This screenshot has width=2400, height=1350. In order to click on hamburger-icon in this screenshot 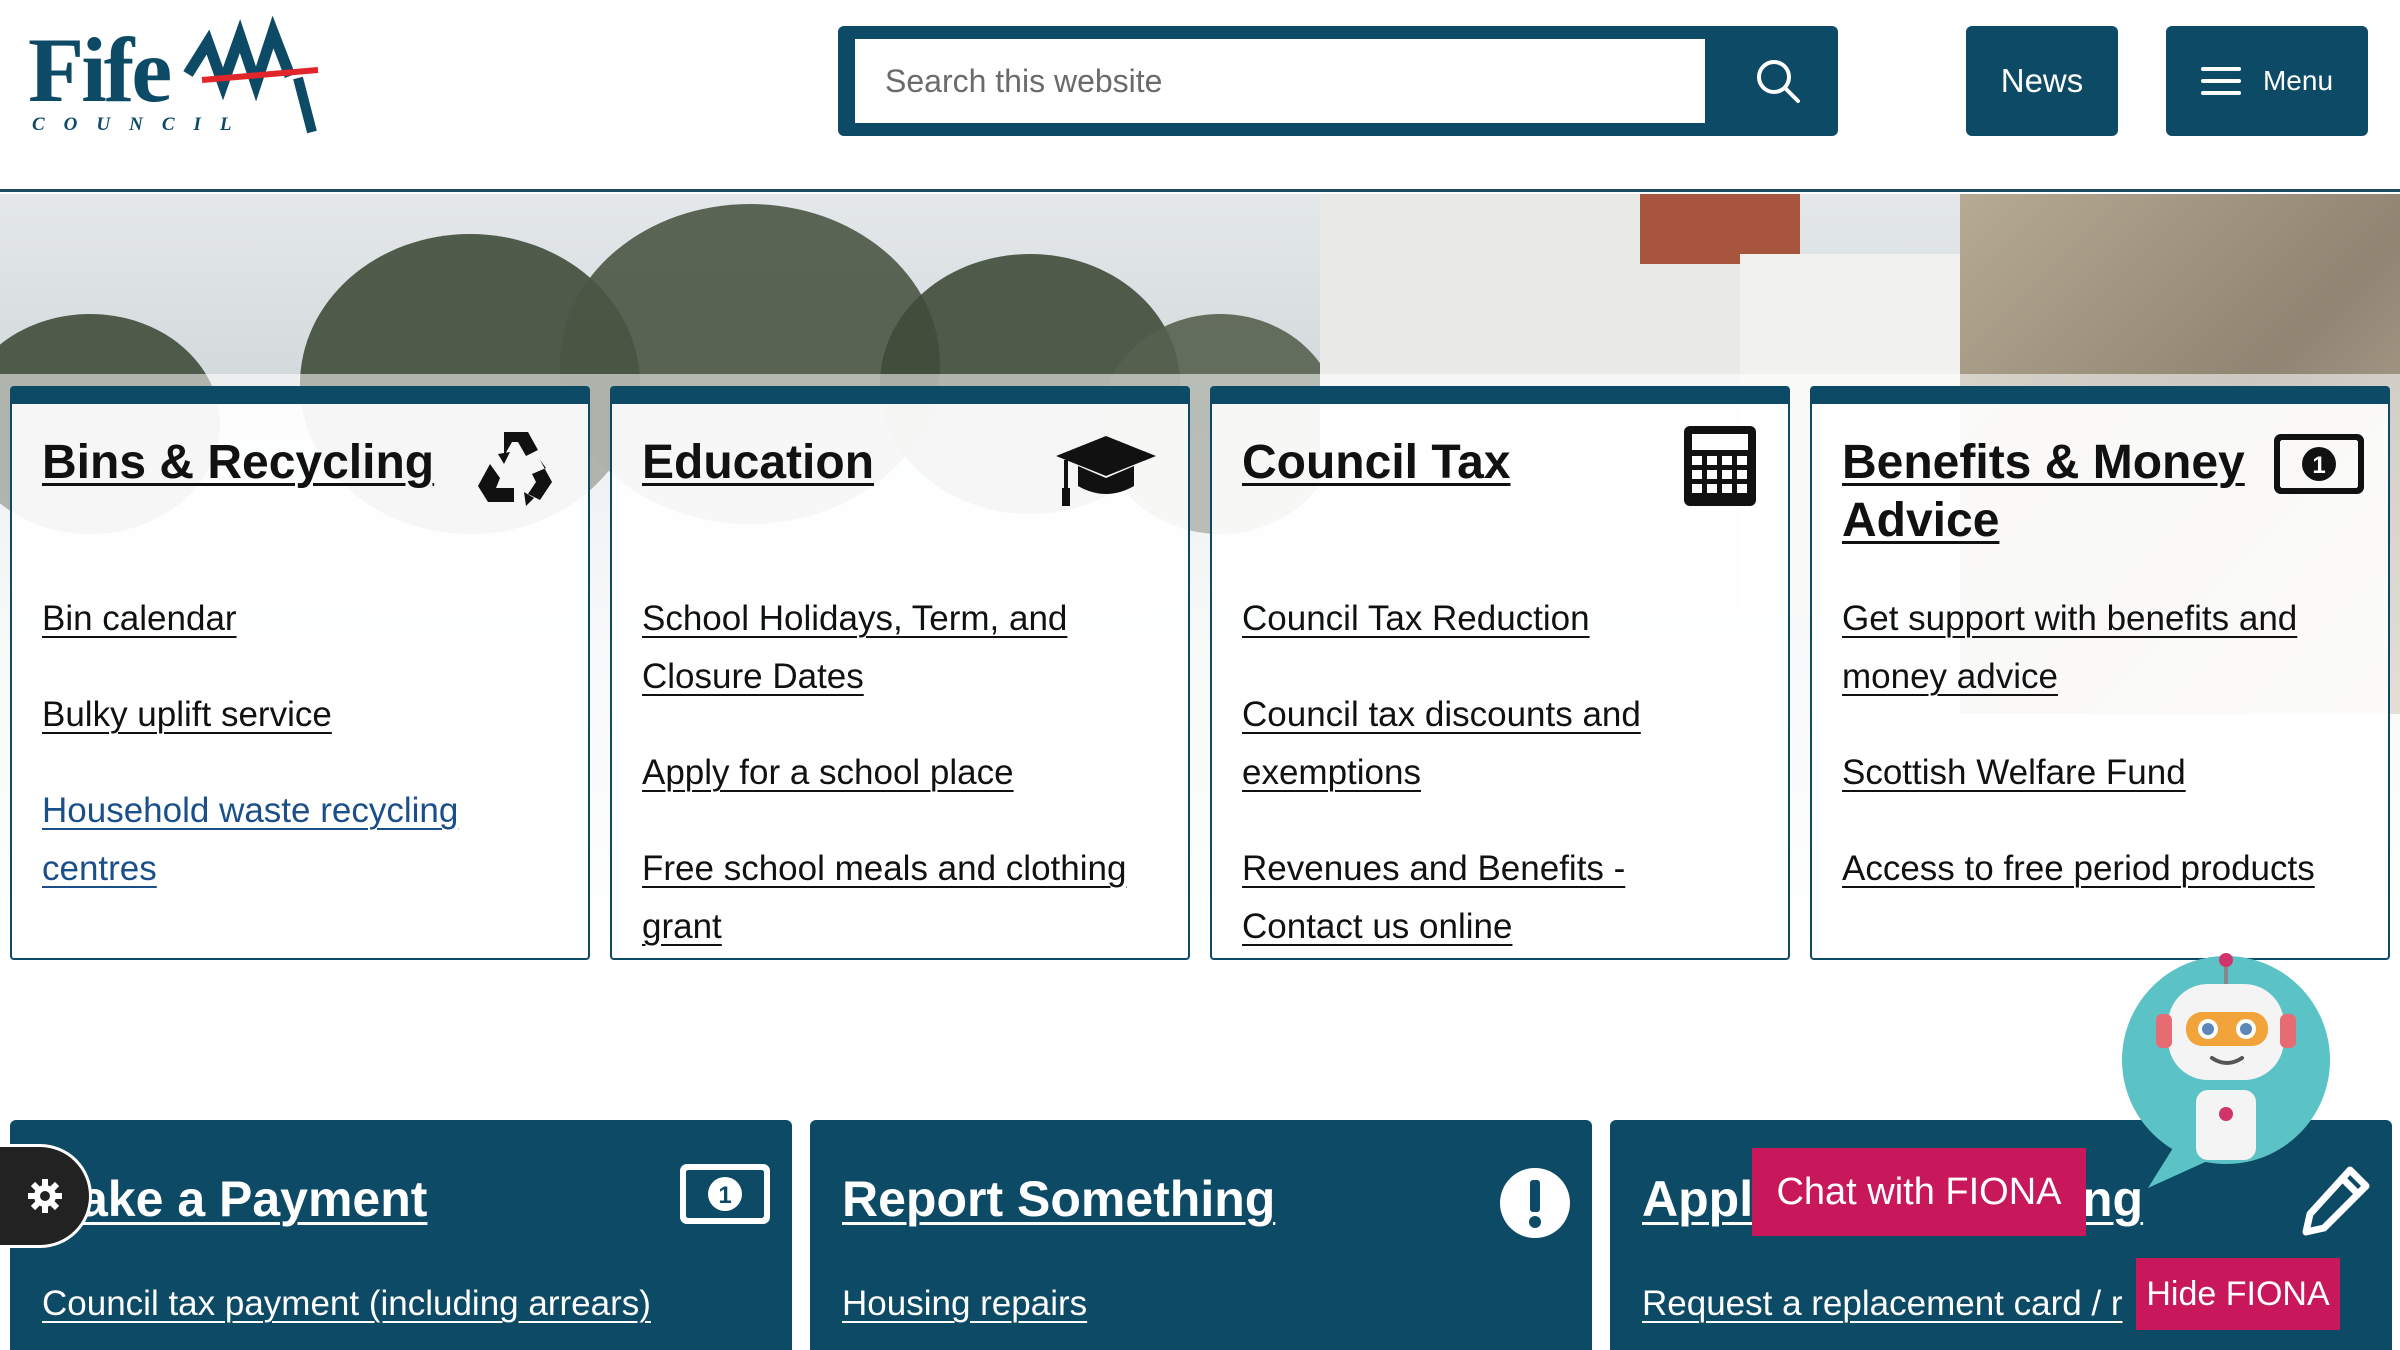, I will do `click(2220, 81)`.